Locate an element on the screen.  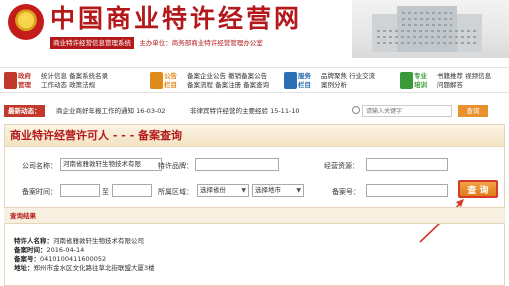
result-value: 郑州市金水区文化路往草北街联盟大厦3楼 is located at coordinates (94, 268).